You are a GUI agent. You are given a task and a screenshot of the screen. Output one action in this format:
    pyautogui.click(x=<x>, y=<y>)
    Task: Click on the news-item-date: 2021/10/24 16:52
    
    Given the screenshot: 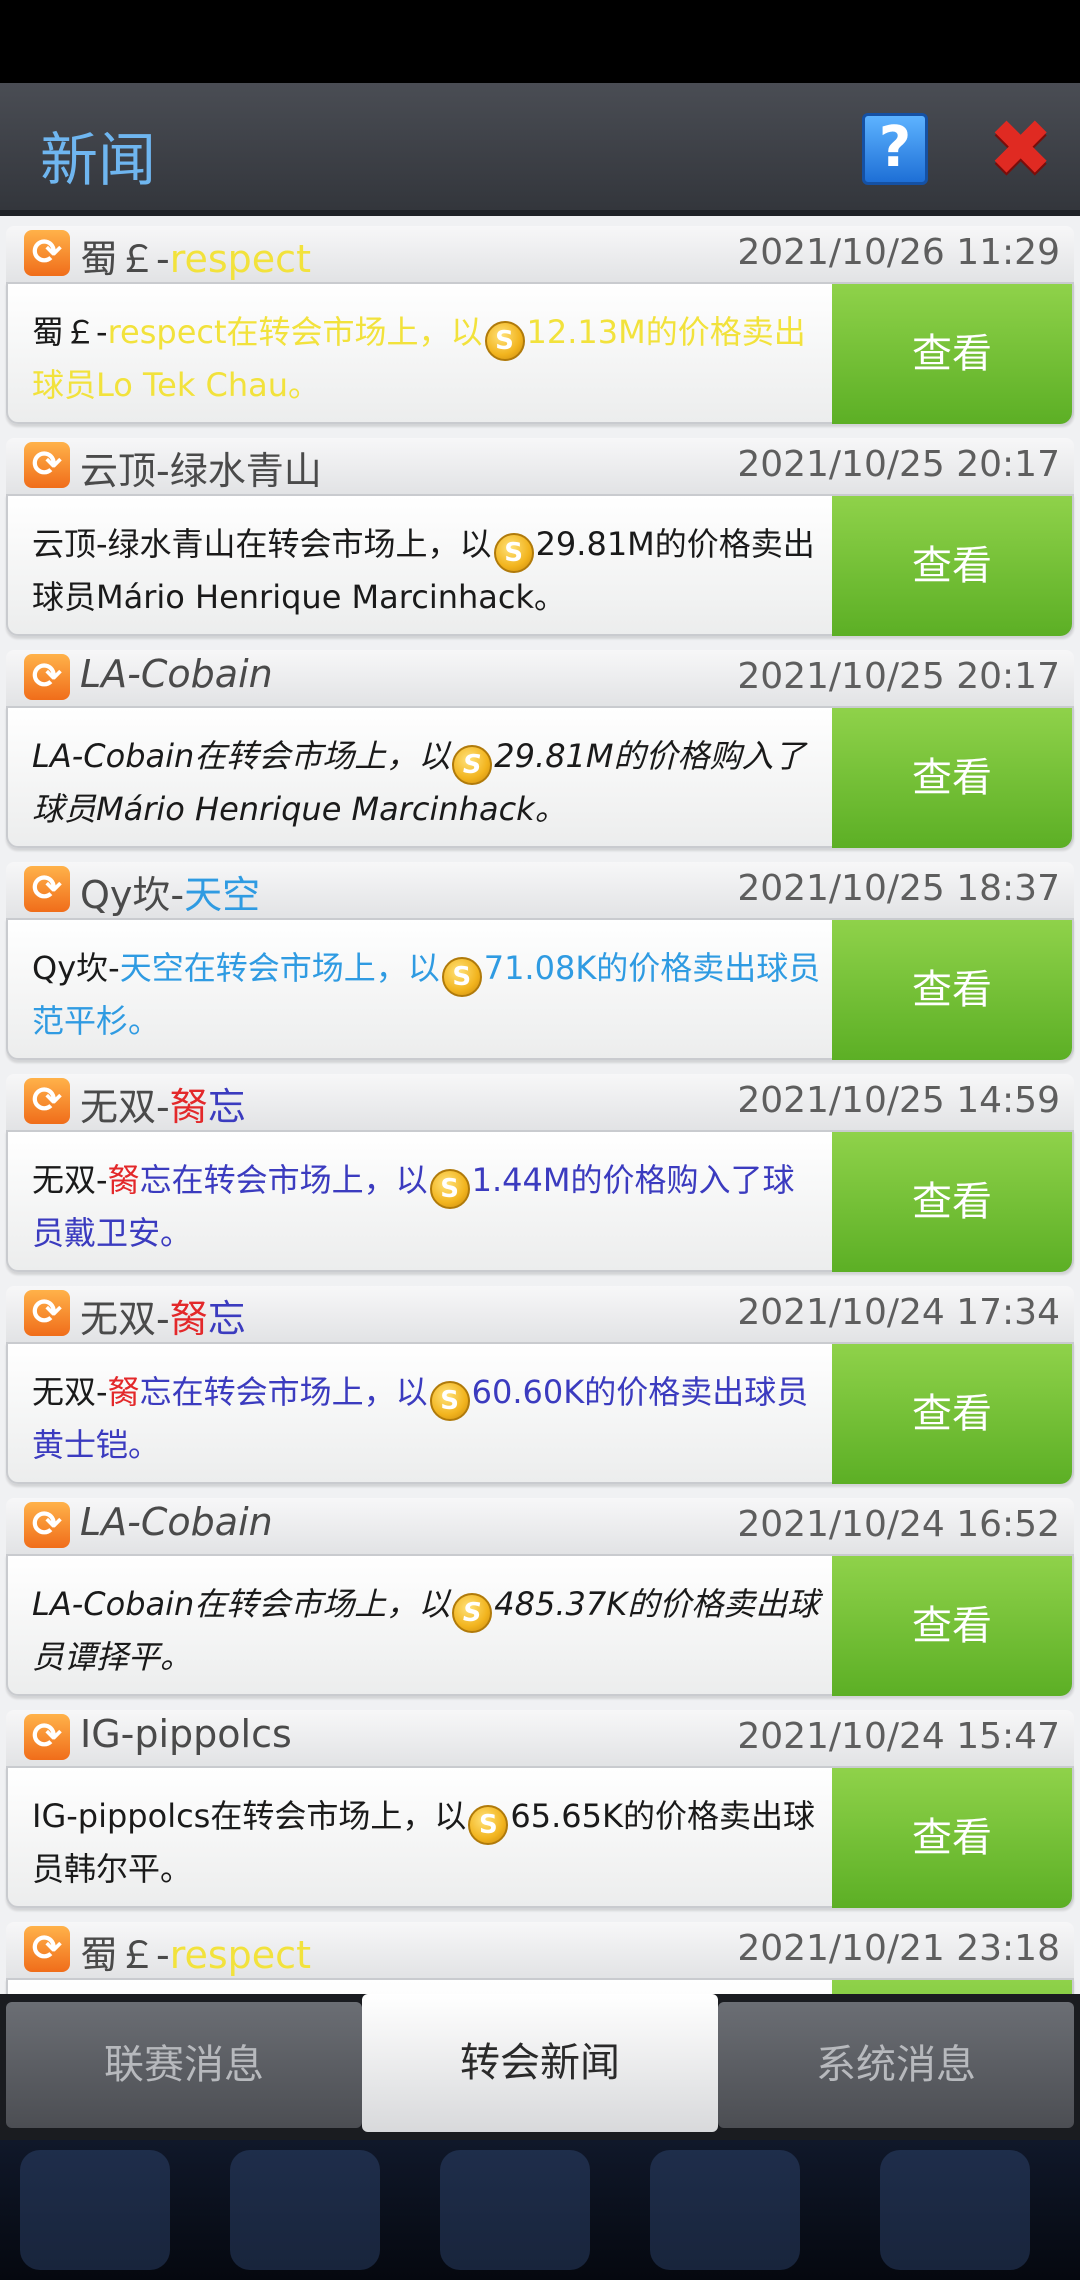 What is the action you would take?
    pyautogui.click(x=898, y=1524)
    